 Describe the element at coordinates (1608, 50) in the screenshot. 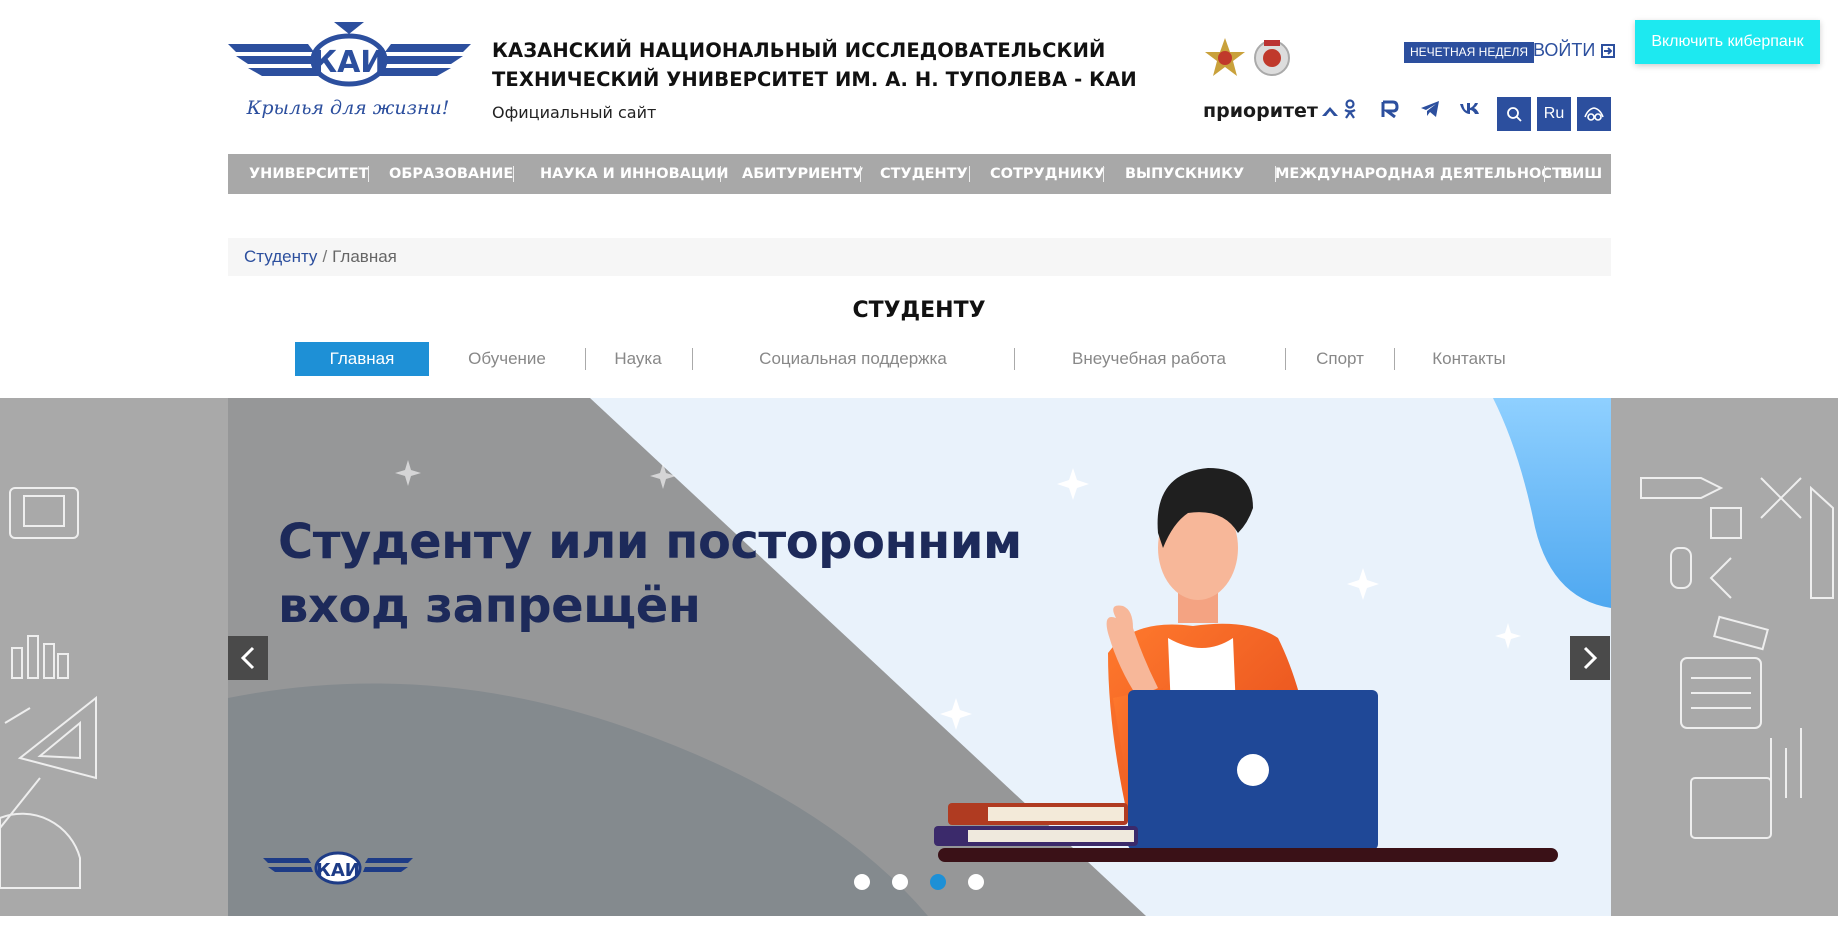

I see `login-icon` at that location.